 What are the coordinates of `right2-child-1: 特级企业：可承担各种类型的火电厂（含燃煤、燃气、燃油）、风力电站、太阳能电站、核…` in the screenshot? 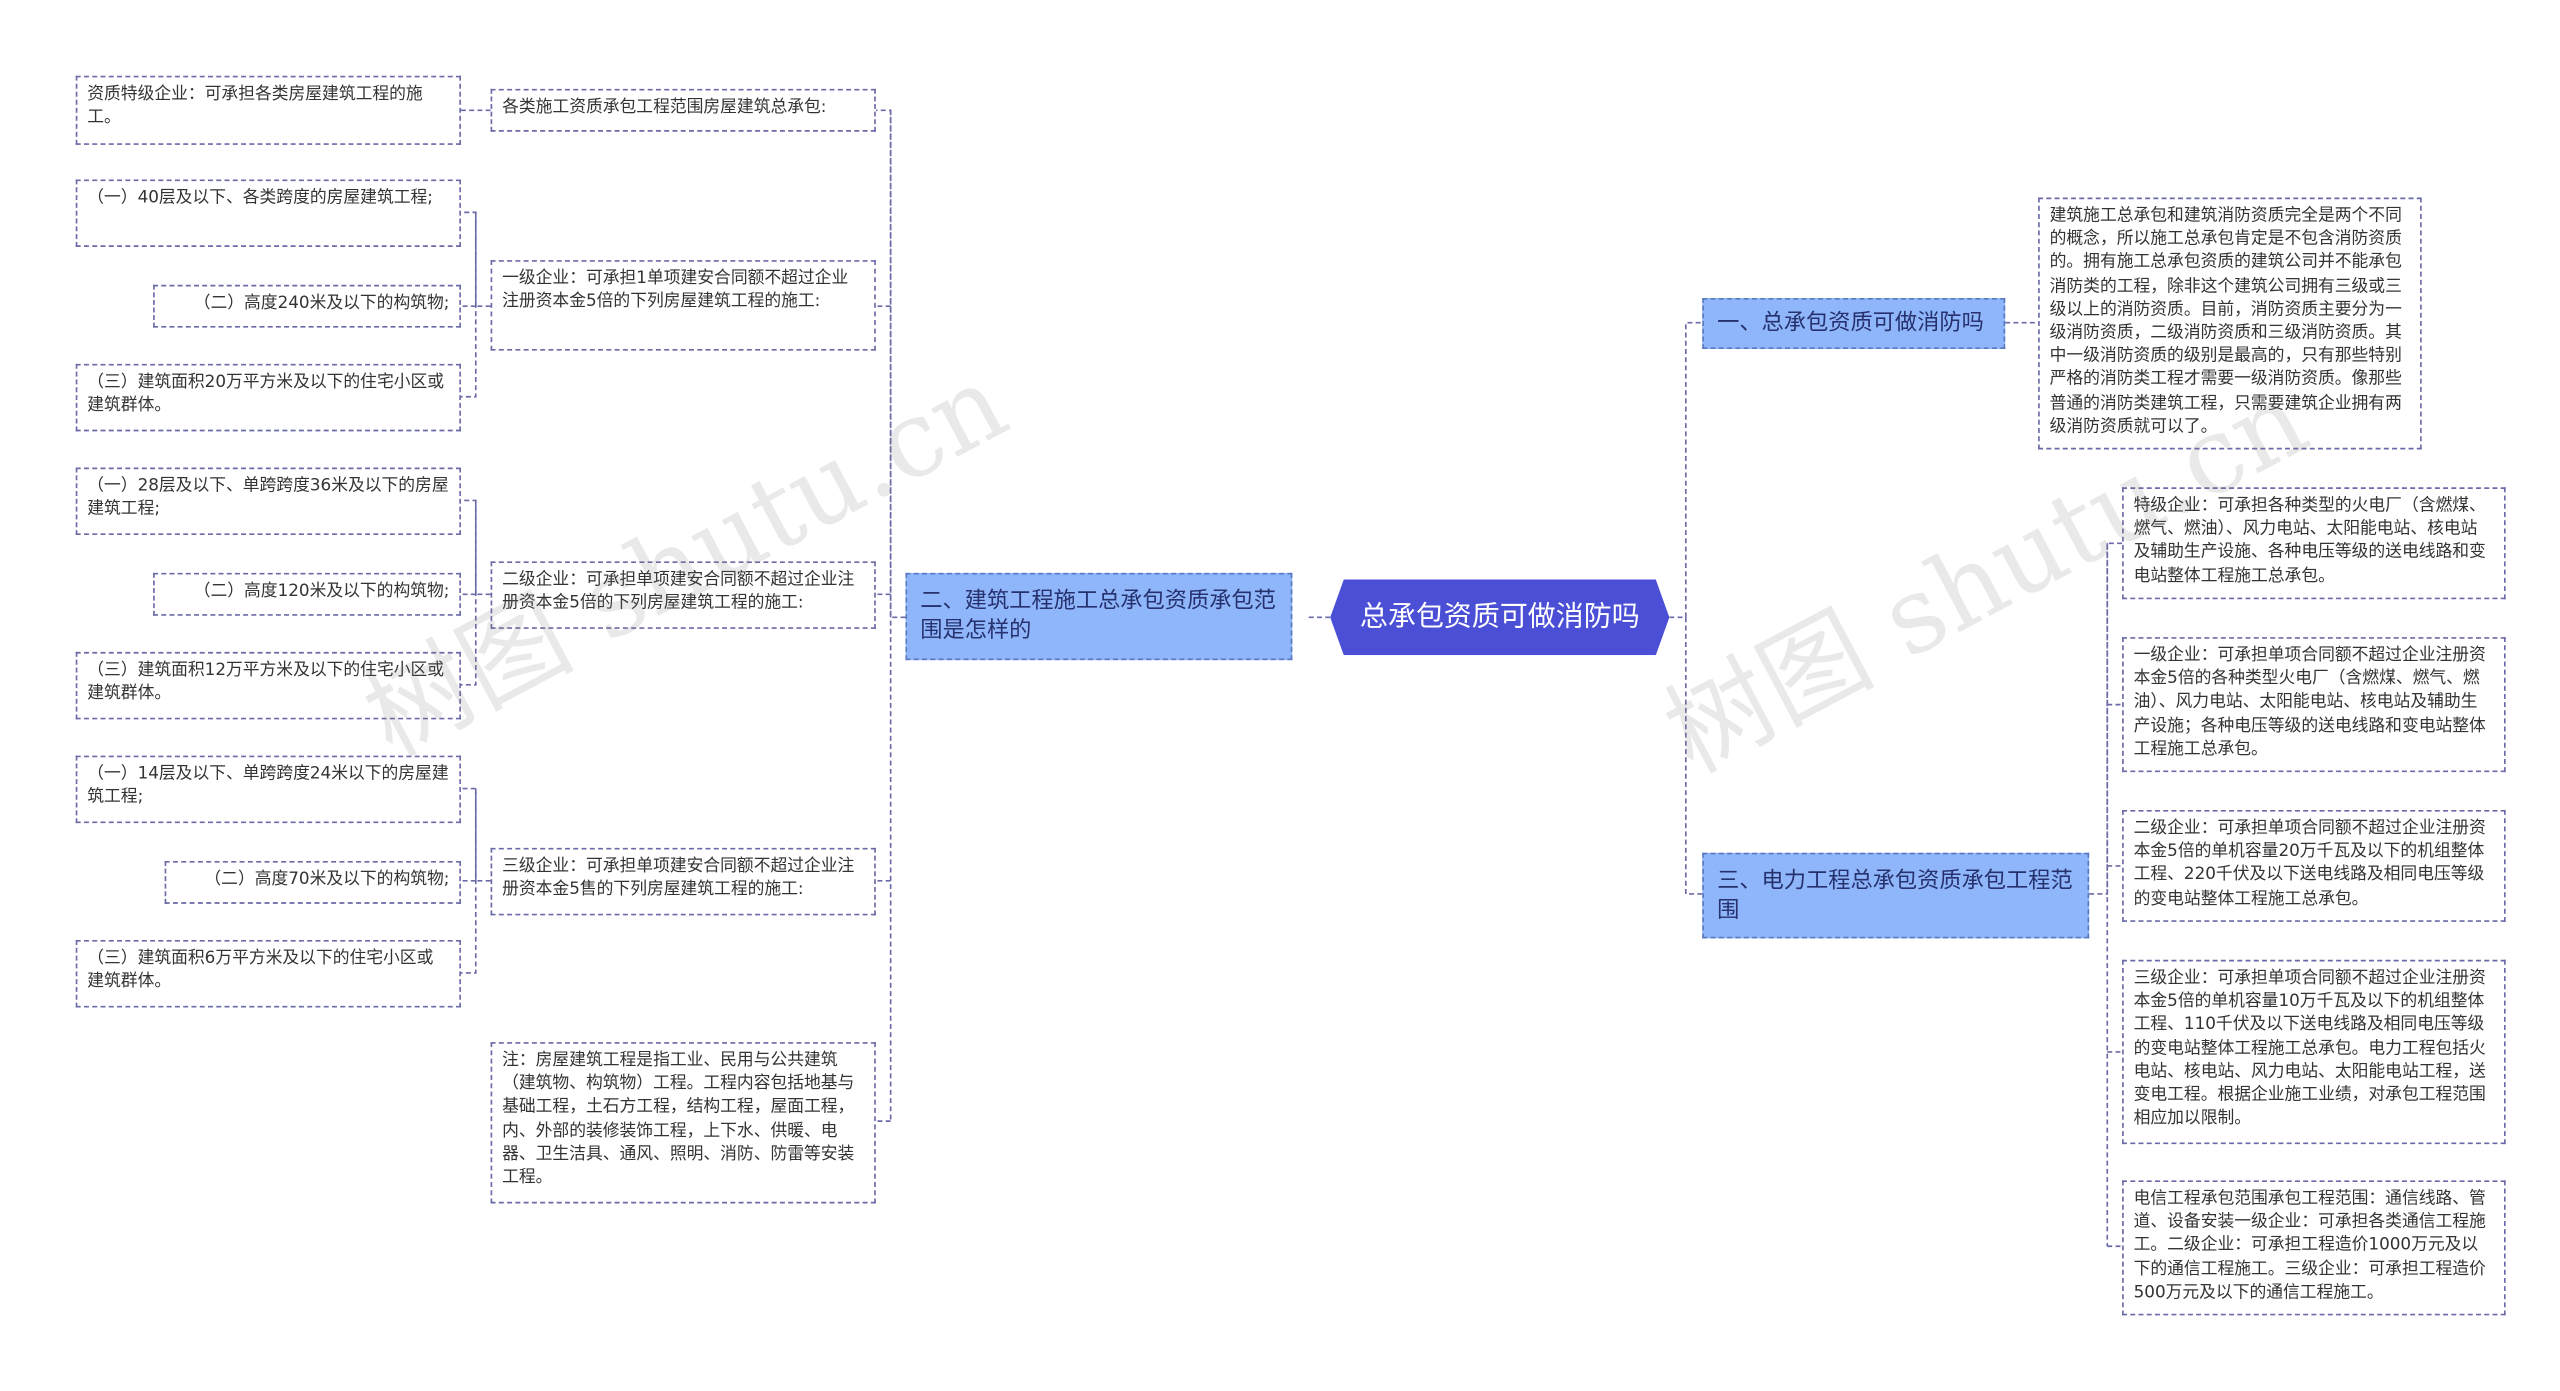 It's located at (2314, 543).